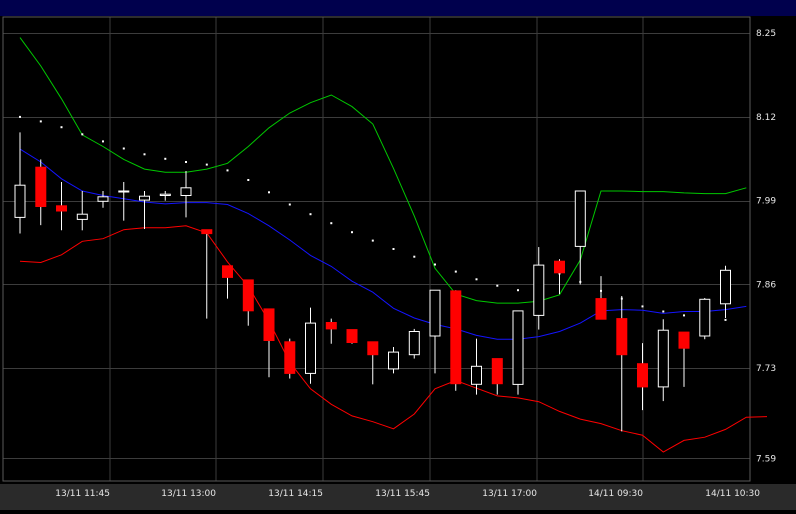  I want to click on x-tick-label: 13/11 17:00, so click(509, 494).